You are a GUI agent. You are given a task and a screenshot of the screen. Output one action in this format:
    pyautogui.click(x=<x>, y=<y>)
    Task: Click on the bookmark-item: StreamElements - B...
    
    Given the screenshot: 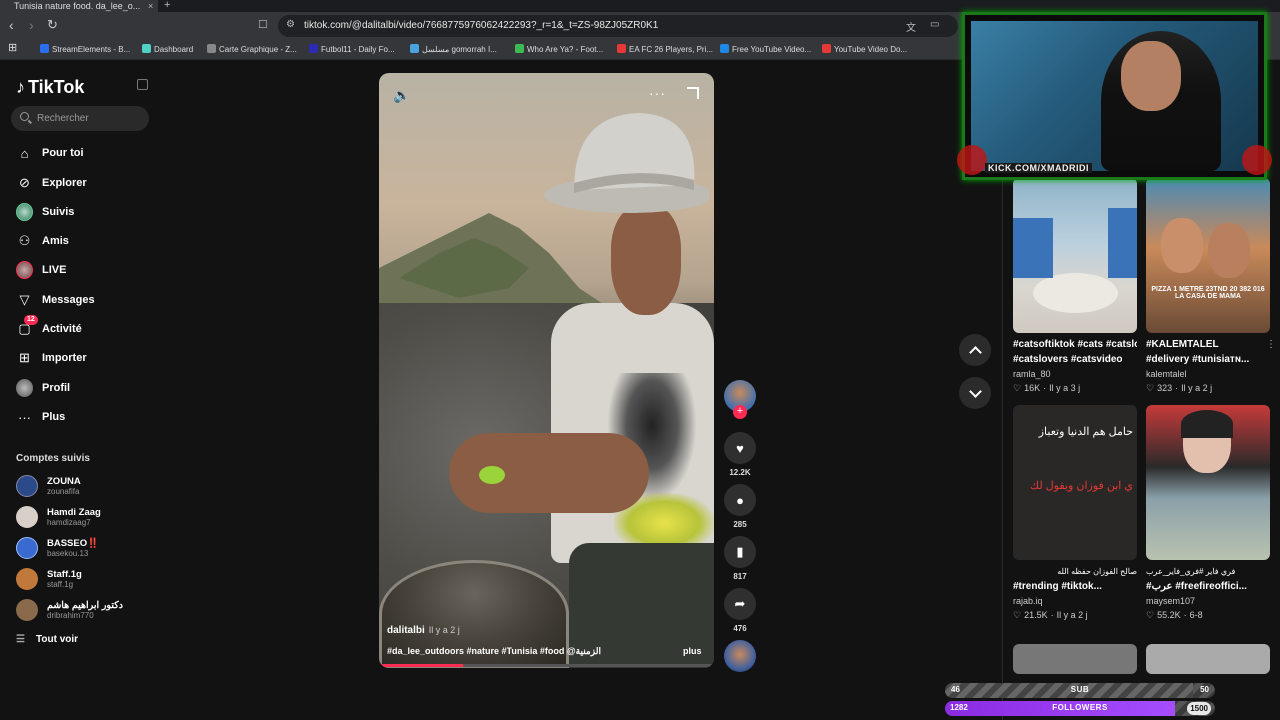 What is the action you would take?
    pyautogui.click(x=85, y=49)
    